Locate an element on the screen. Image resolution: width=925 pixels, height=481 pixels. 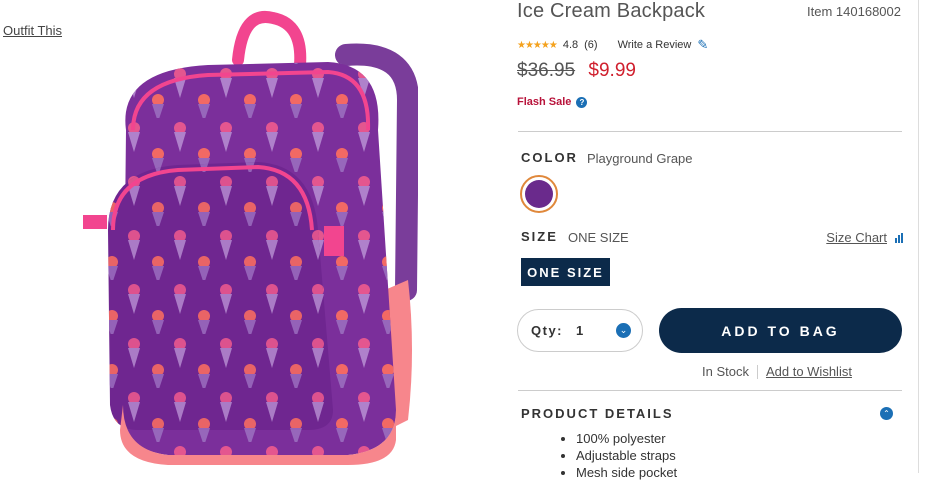
add-to-wishlist-link: Add to Wishlist is located at coordinates (809, 371).